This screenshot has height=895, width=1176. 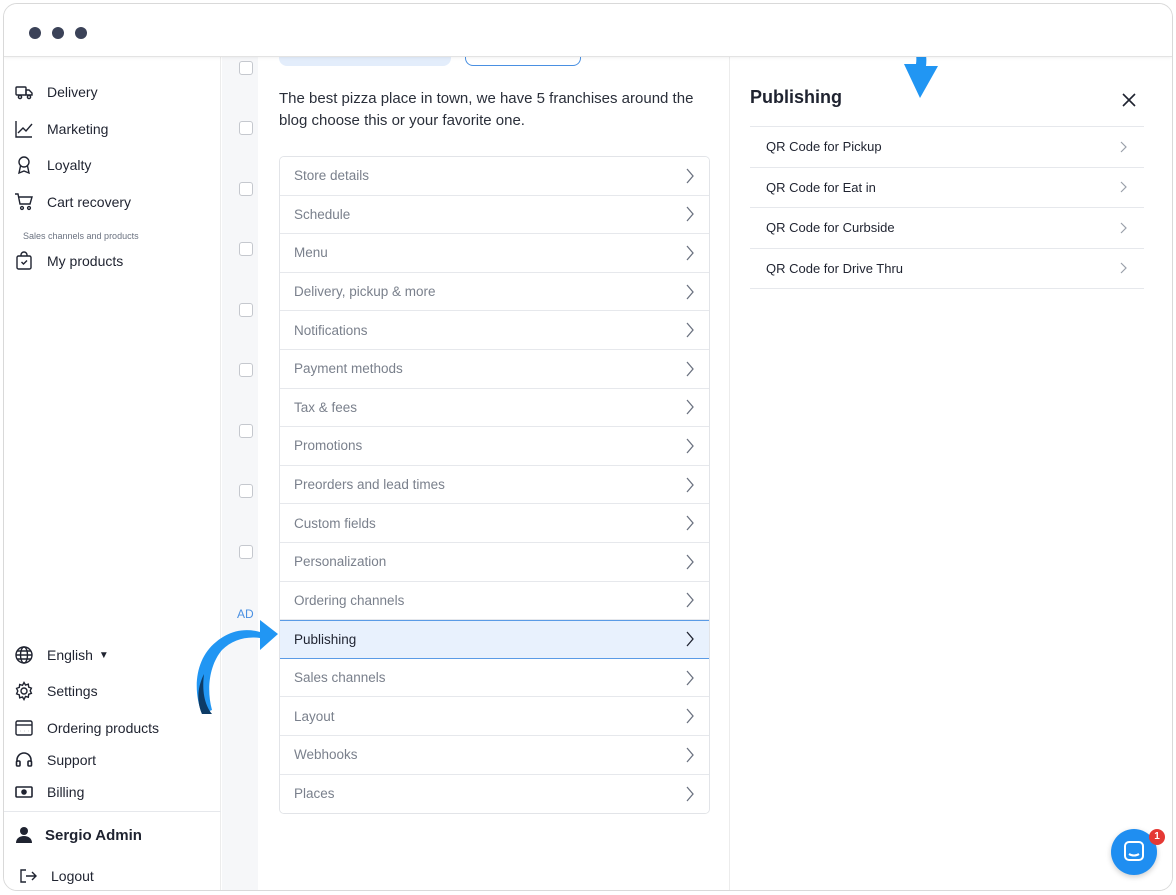 I want to click on menu-item-custom-fields: Custom fields, so click(x=494, y=523).